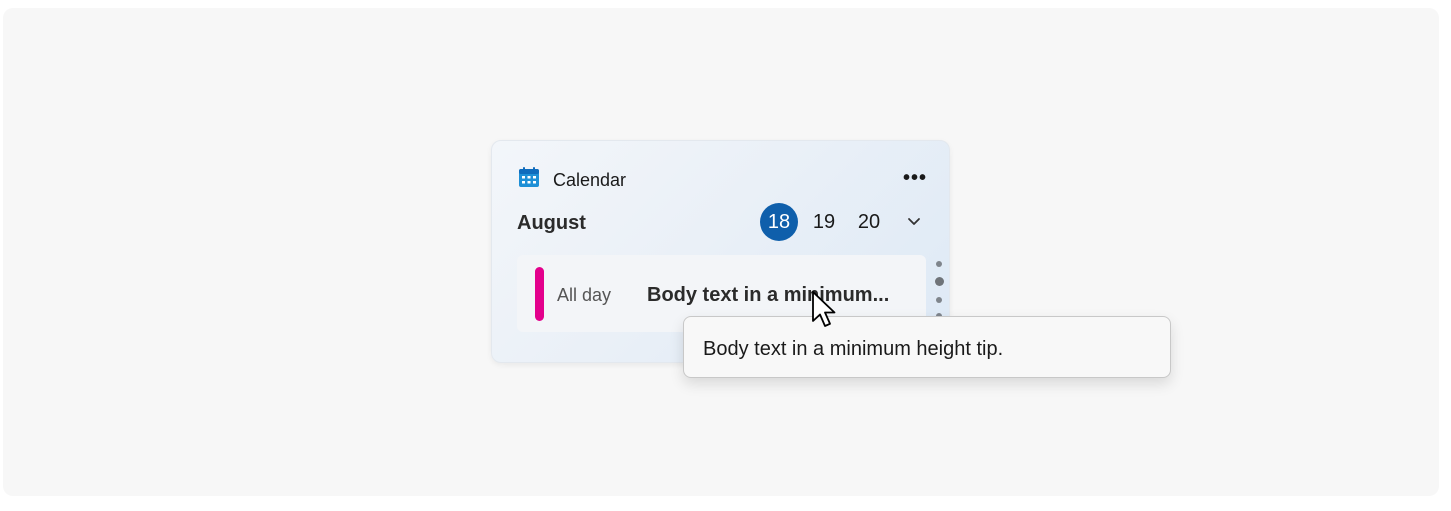 The image size is (1451, 511). Describe the element at coordinates (779, 222) in the screenshot. I see `day-18-button: 18` at that location.